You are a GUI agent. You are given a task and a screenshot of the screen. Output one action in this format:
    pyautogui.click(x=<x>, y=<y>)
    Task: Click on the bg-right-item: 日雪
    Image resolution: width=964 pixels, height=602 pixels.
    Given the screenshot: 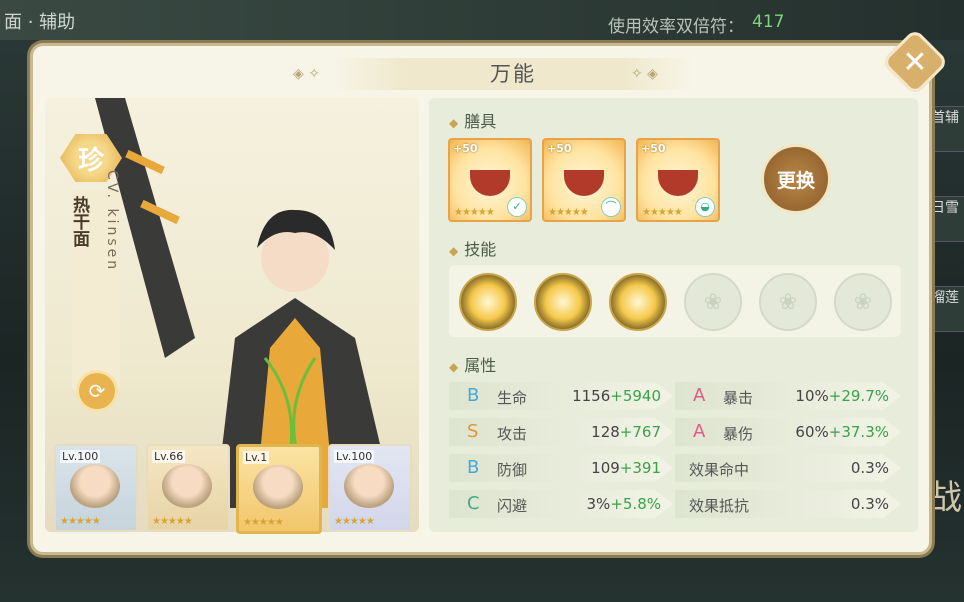 What is the action you would take?
    pyautogui.click(x=947, y=219)
    